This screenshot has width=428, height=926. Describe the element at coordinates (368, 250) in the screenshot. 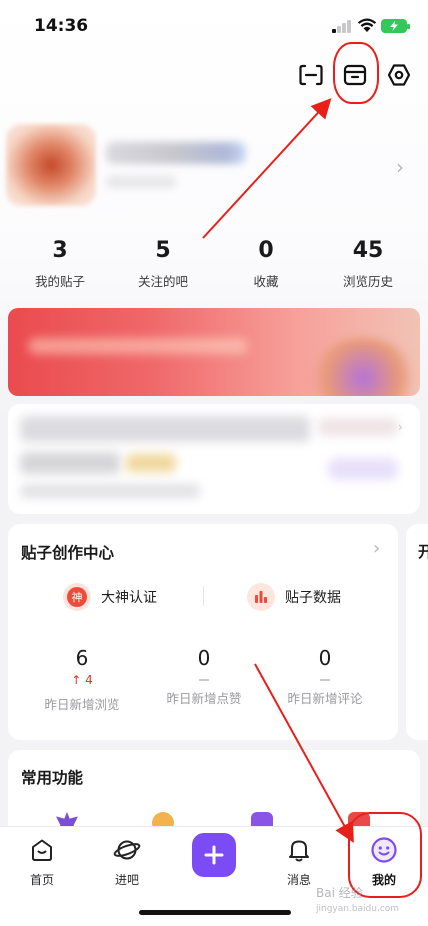

I see `stat-value: 45` at that location.